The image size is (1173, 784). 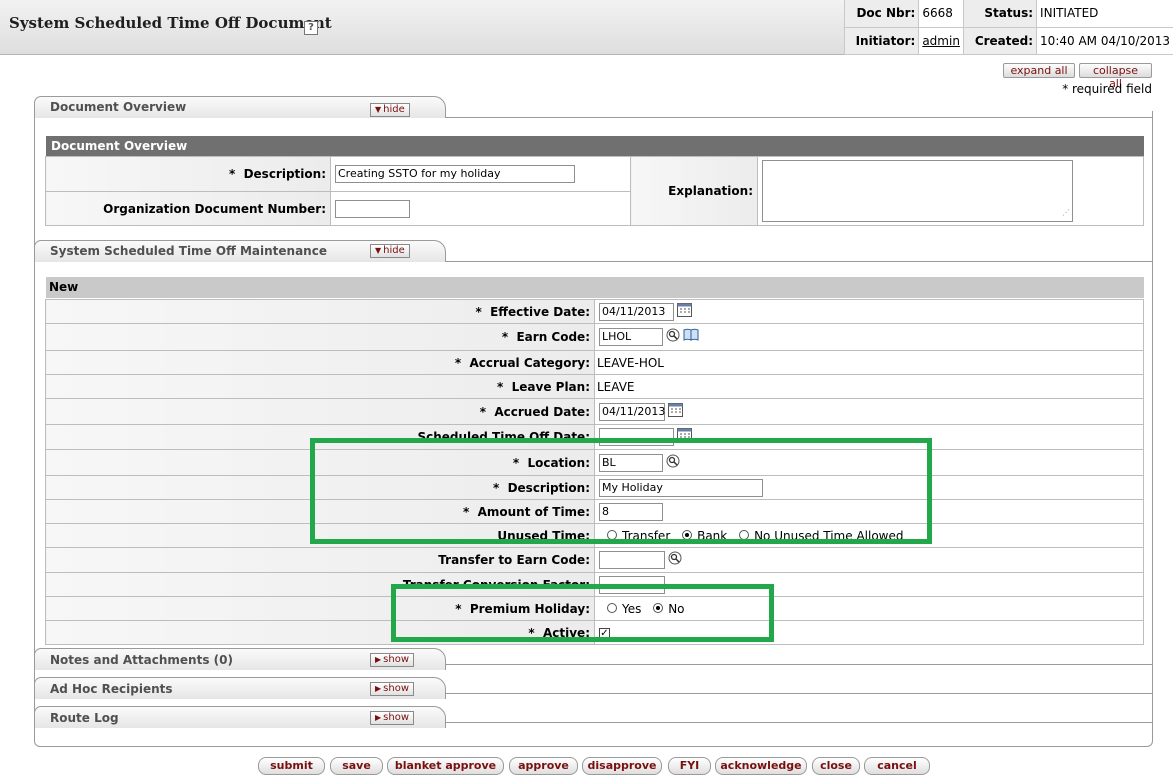 I want to click on blanket-approve-button: blanket approve, so click(x=445, y=766).